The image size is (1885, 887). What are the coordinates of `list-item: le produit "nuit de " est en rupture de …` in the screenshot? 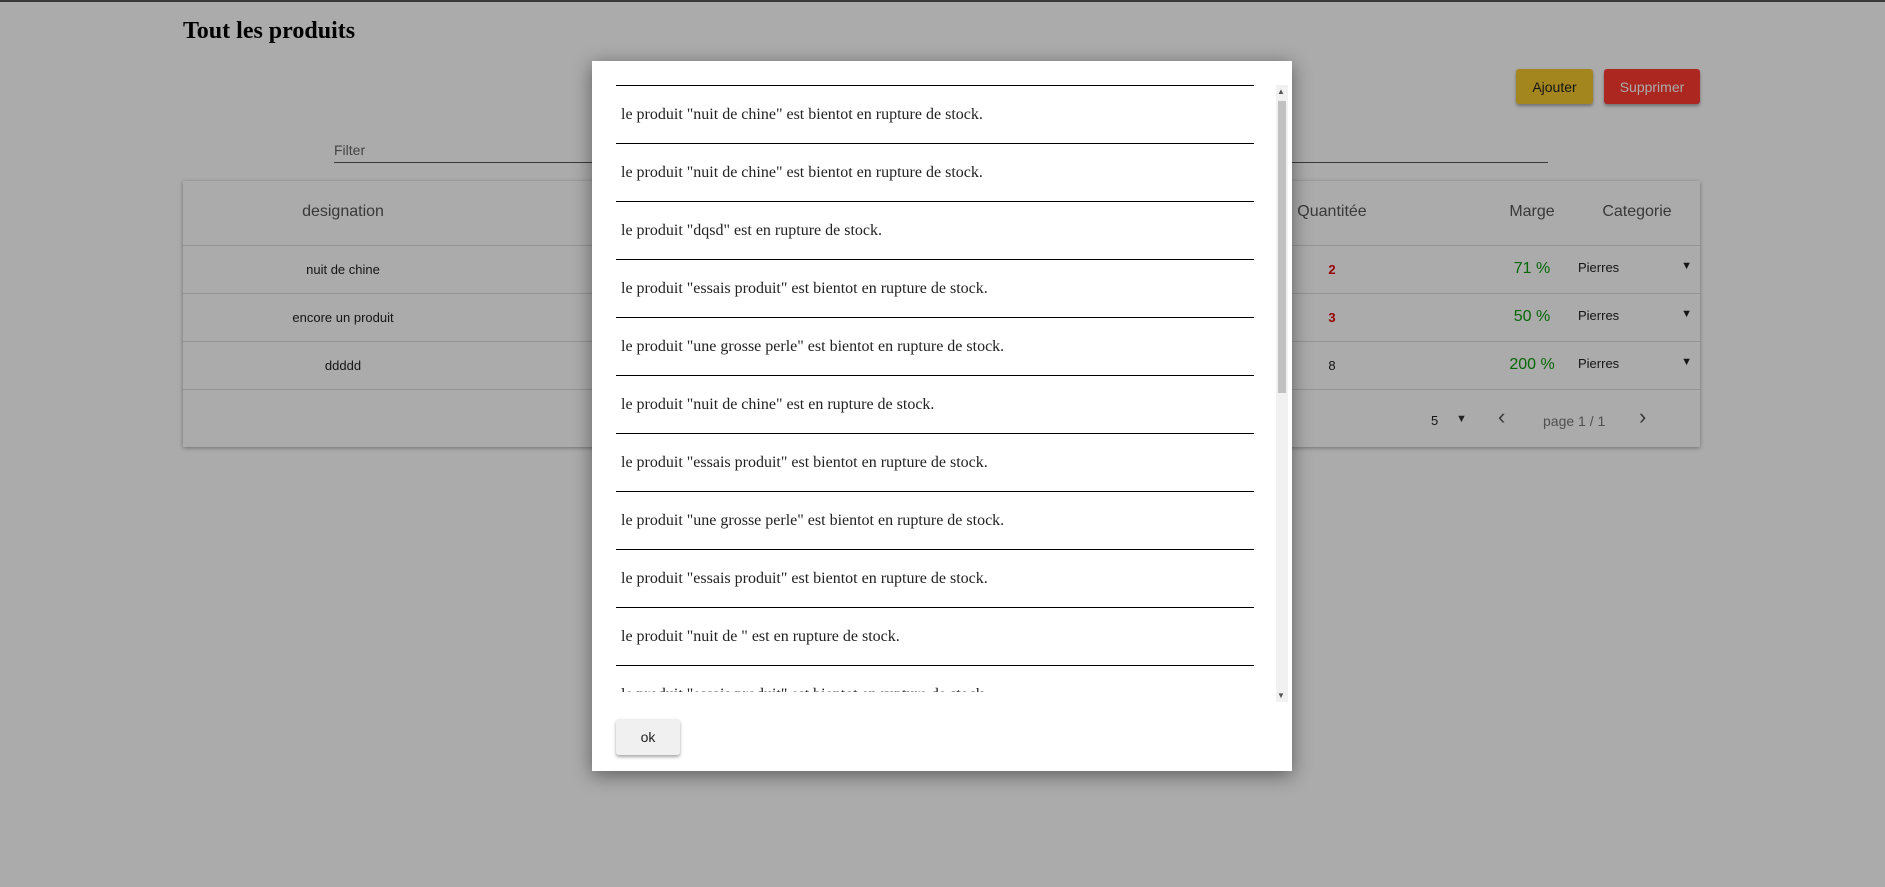 It's located at (935, 637).